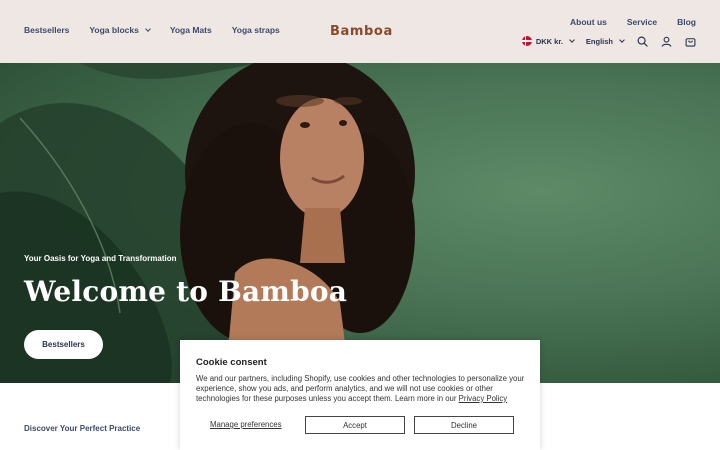 This screenshot has height=450, width=720. What do you see at coordinates (114, 30) in the screenshot?
I see `nav-yoga-blocks-label: Yoga blocks` at bounding box center [114, 30].